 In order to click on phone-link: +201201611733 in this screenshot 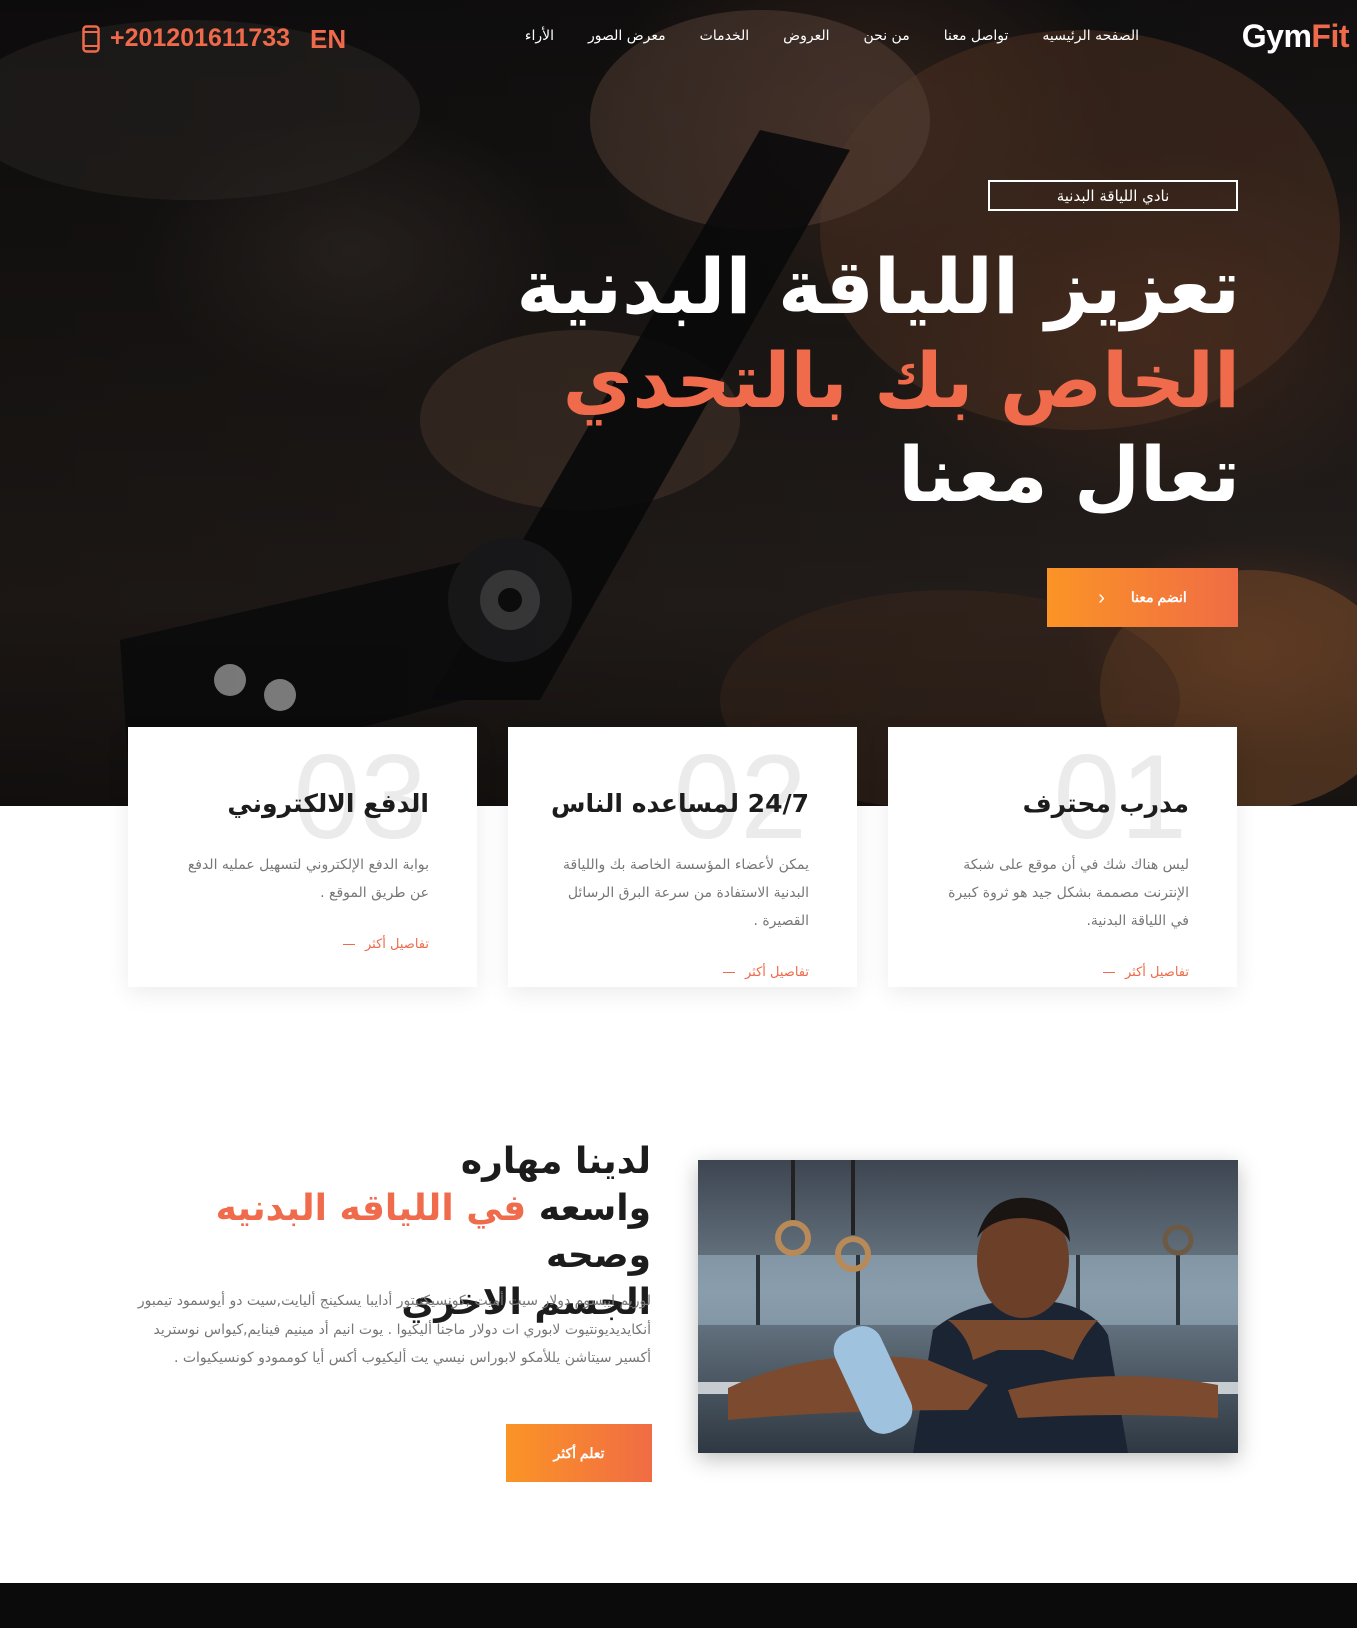, I will do `click(186, 38)`.